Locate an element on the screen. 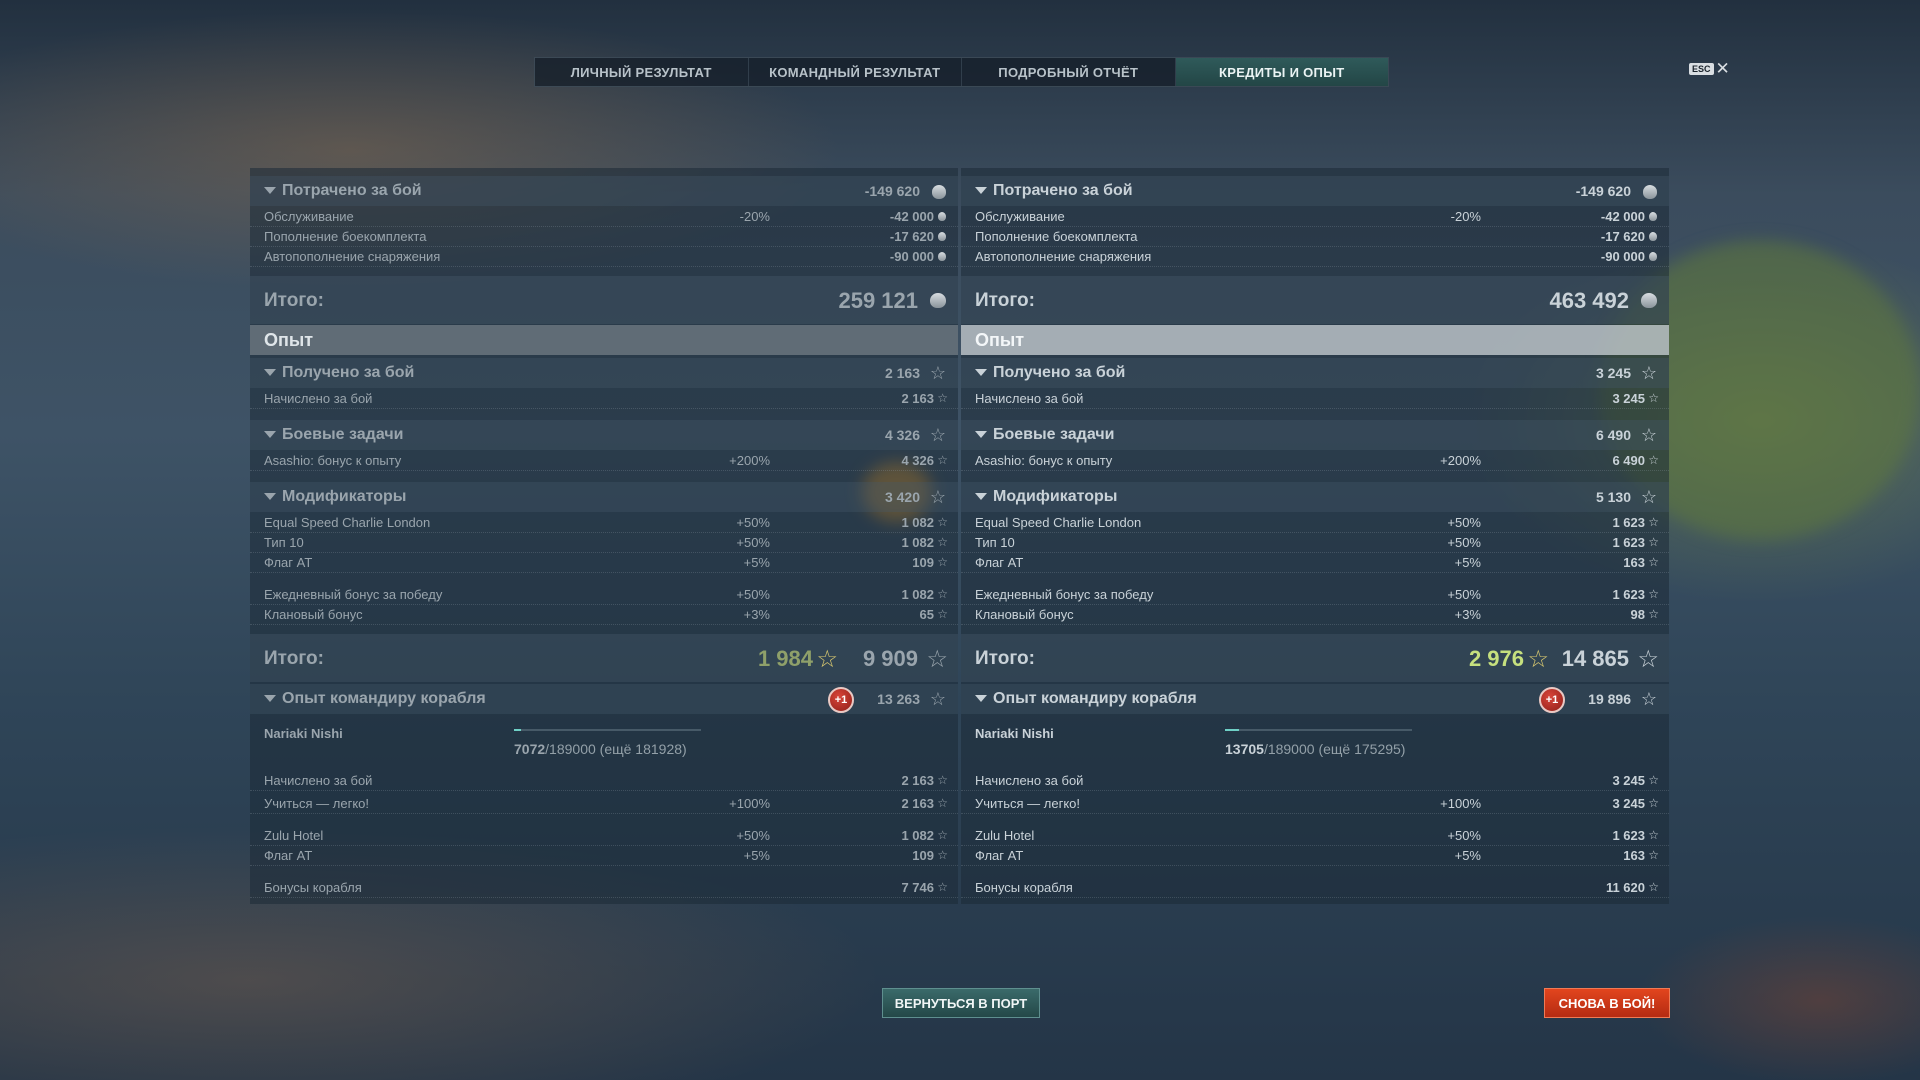  detail-label: Автопополнение снаряжения is located at coordinates (352, 256).